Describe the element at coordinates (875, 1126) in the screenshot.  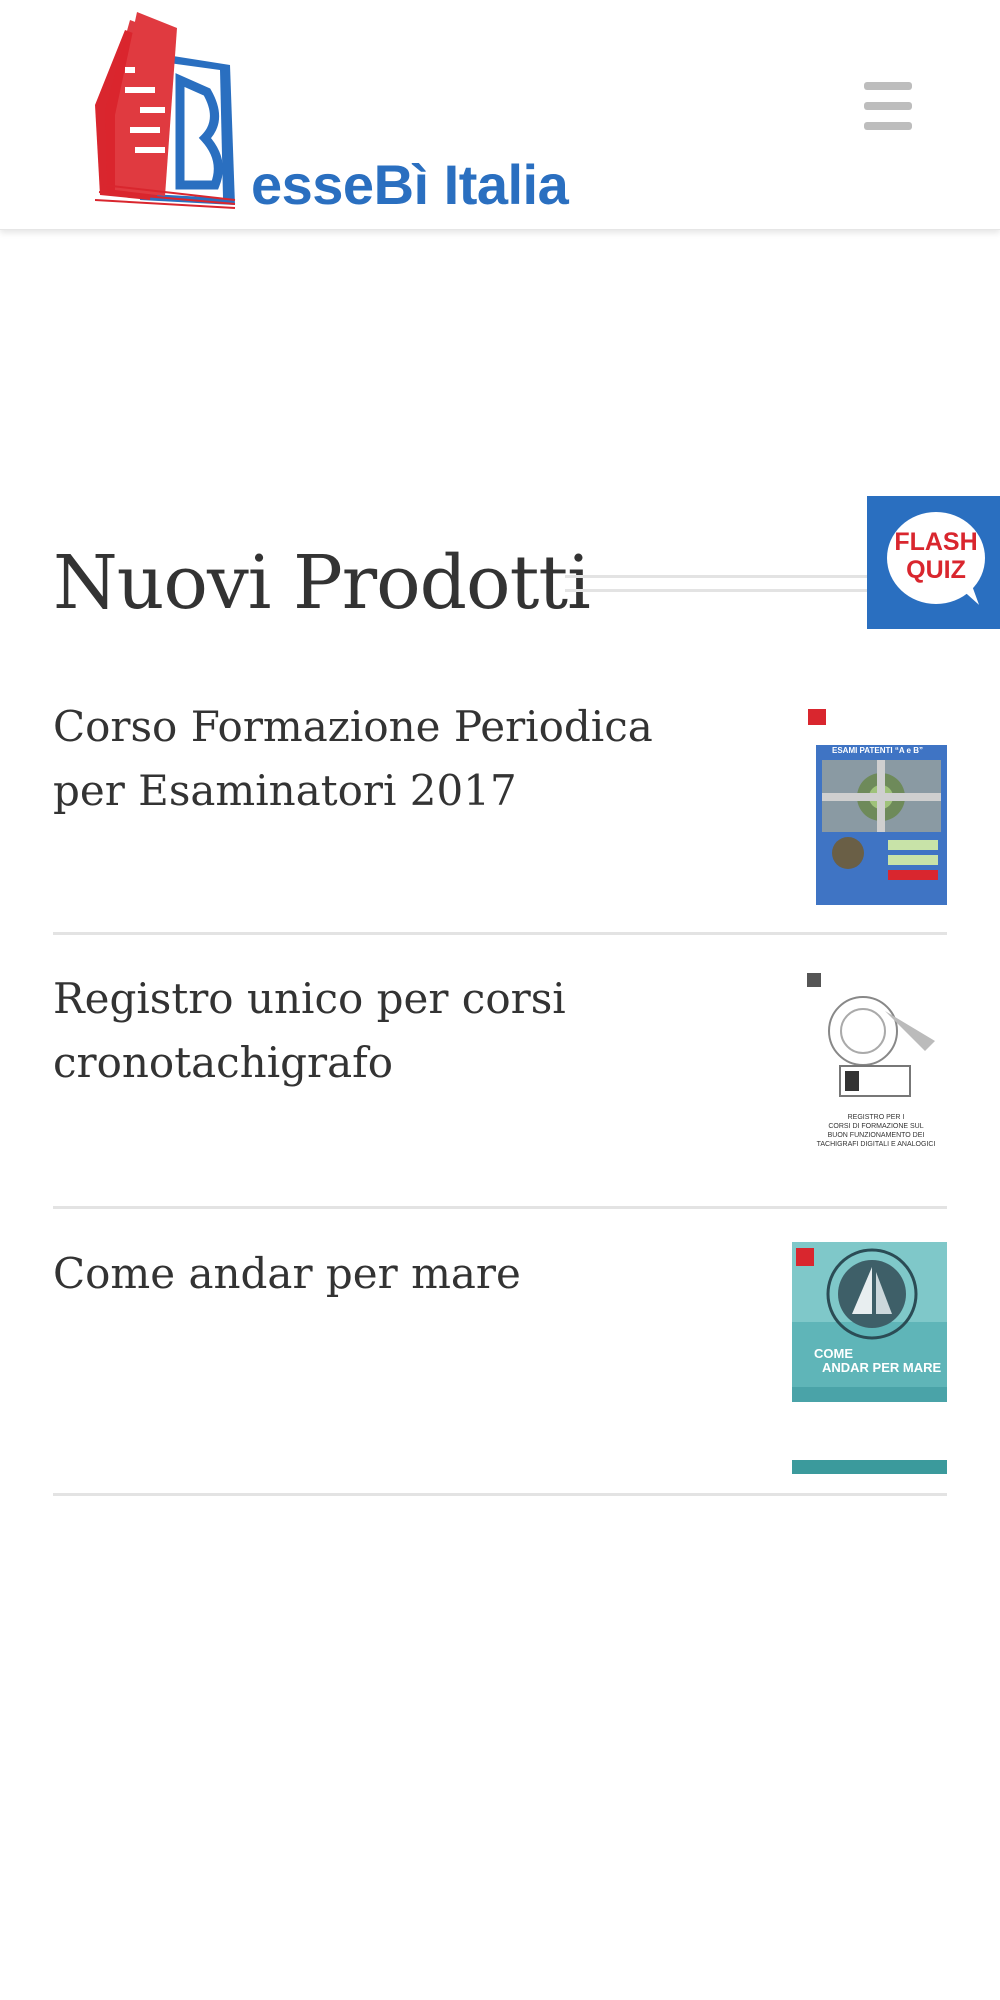
I see `svg-text: CORSI DI FORMAZIONE SUL` at that location.